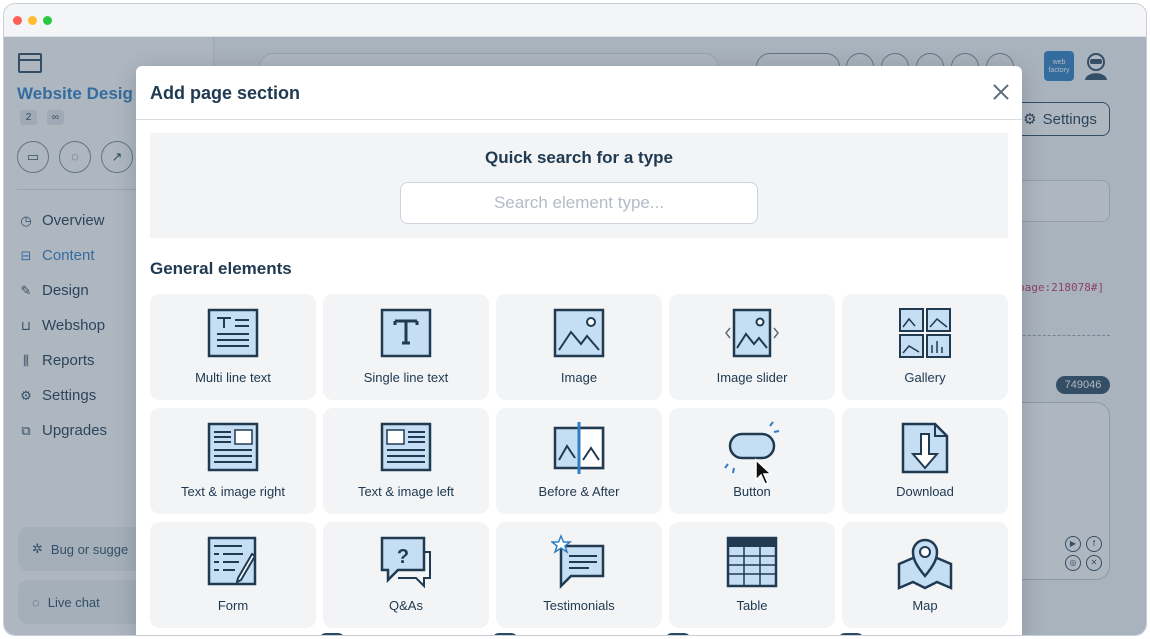 The image size is (1150, 639). I want to click on tile-label: Text & image left, so click(406, 491).